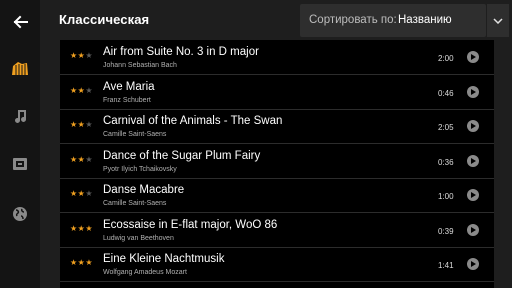 Image resolution: width=512 pixels, height=288 pixels. Describe the element at coordinates (127, 100) in the screenshot. I see `song-artist: Franz Schubert` at that location.